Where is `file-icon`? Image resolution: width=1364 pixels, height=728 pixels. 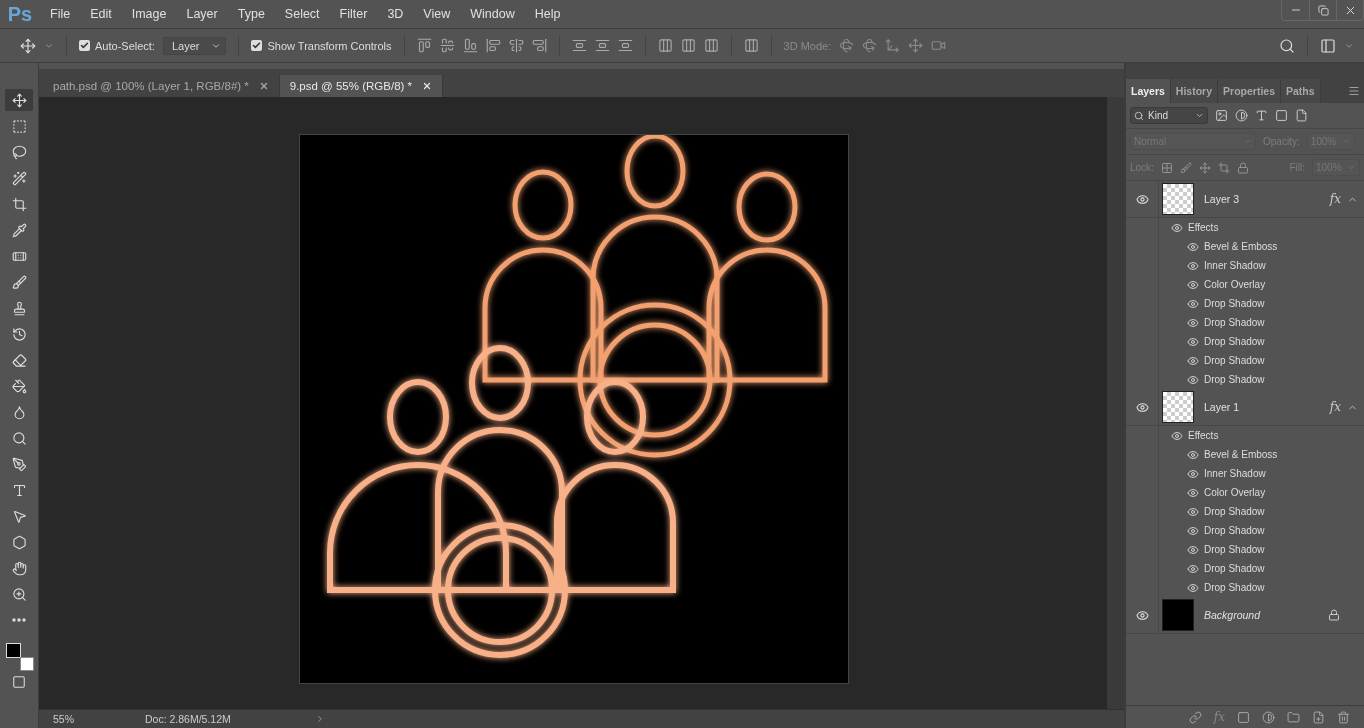
file-icon is located at coordinates (1301, 115).